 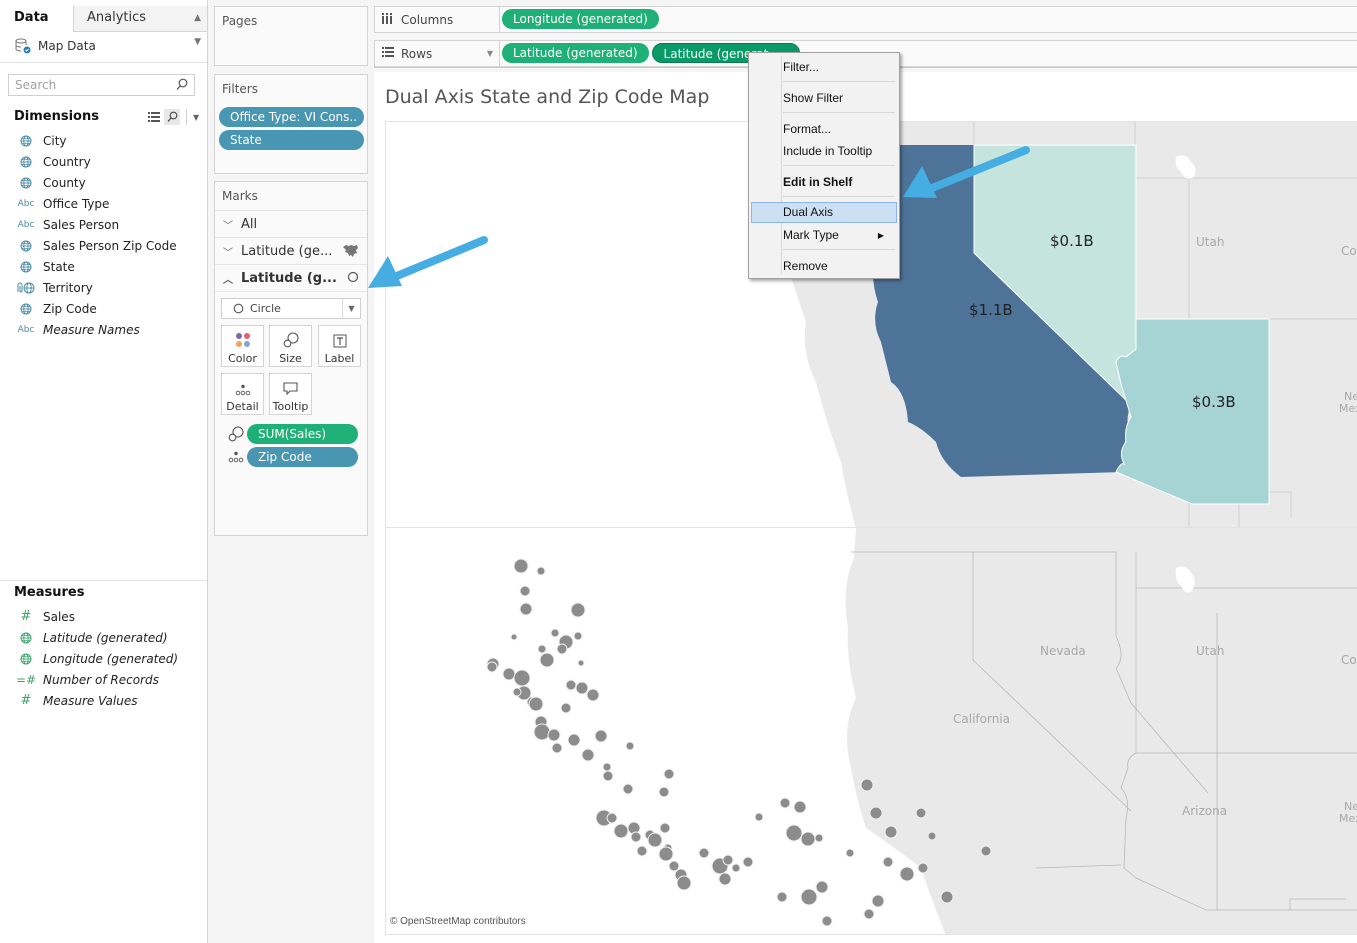 What do you see at coordinates (103, 308) in the screenshot?
I see `field-item: Zip Code` at bounding box center [103, 308].